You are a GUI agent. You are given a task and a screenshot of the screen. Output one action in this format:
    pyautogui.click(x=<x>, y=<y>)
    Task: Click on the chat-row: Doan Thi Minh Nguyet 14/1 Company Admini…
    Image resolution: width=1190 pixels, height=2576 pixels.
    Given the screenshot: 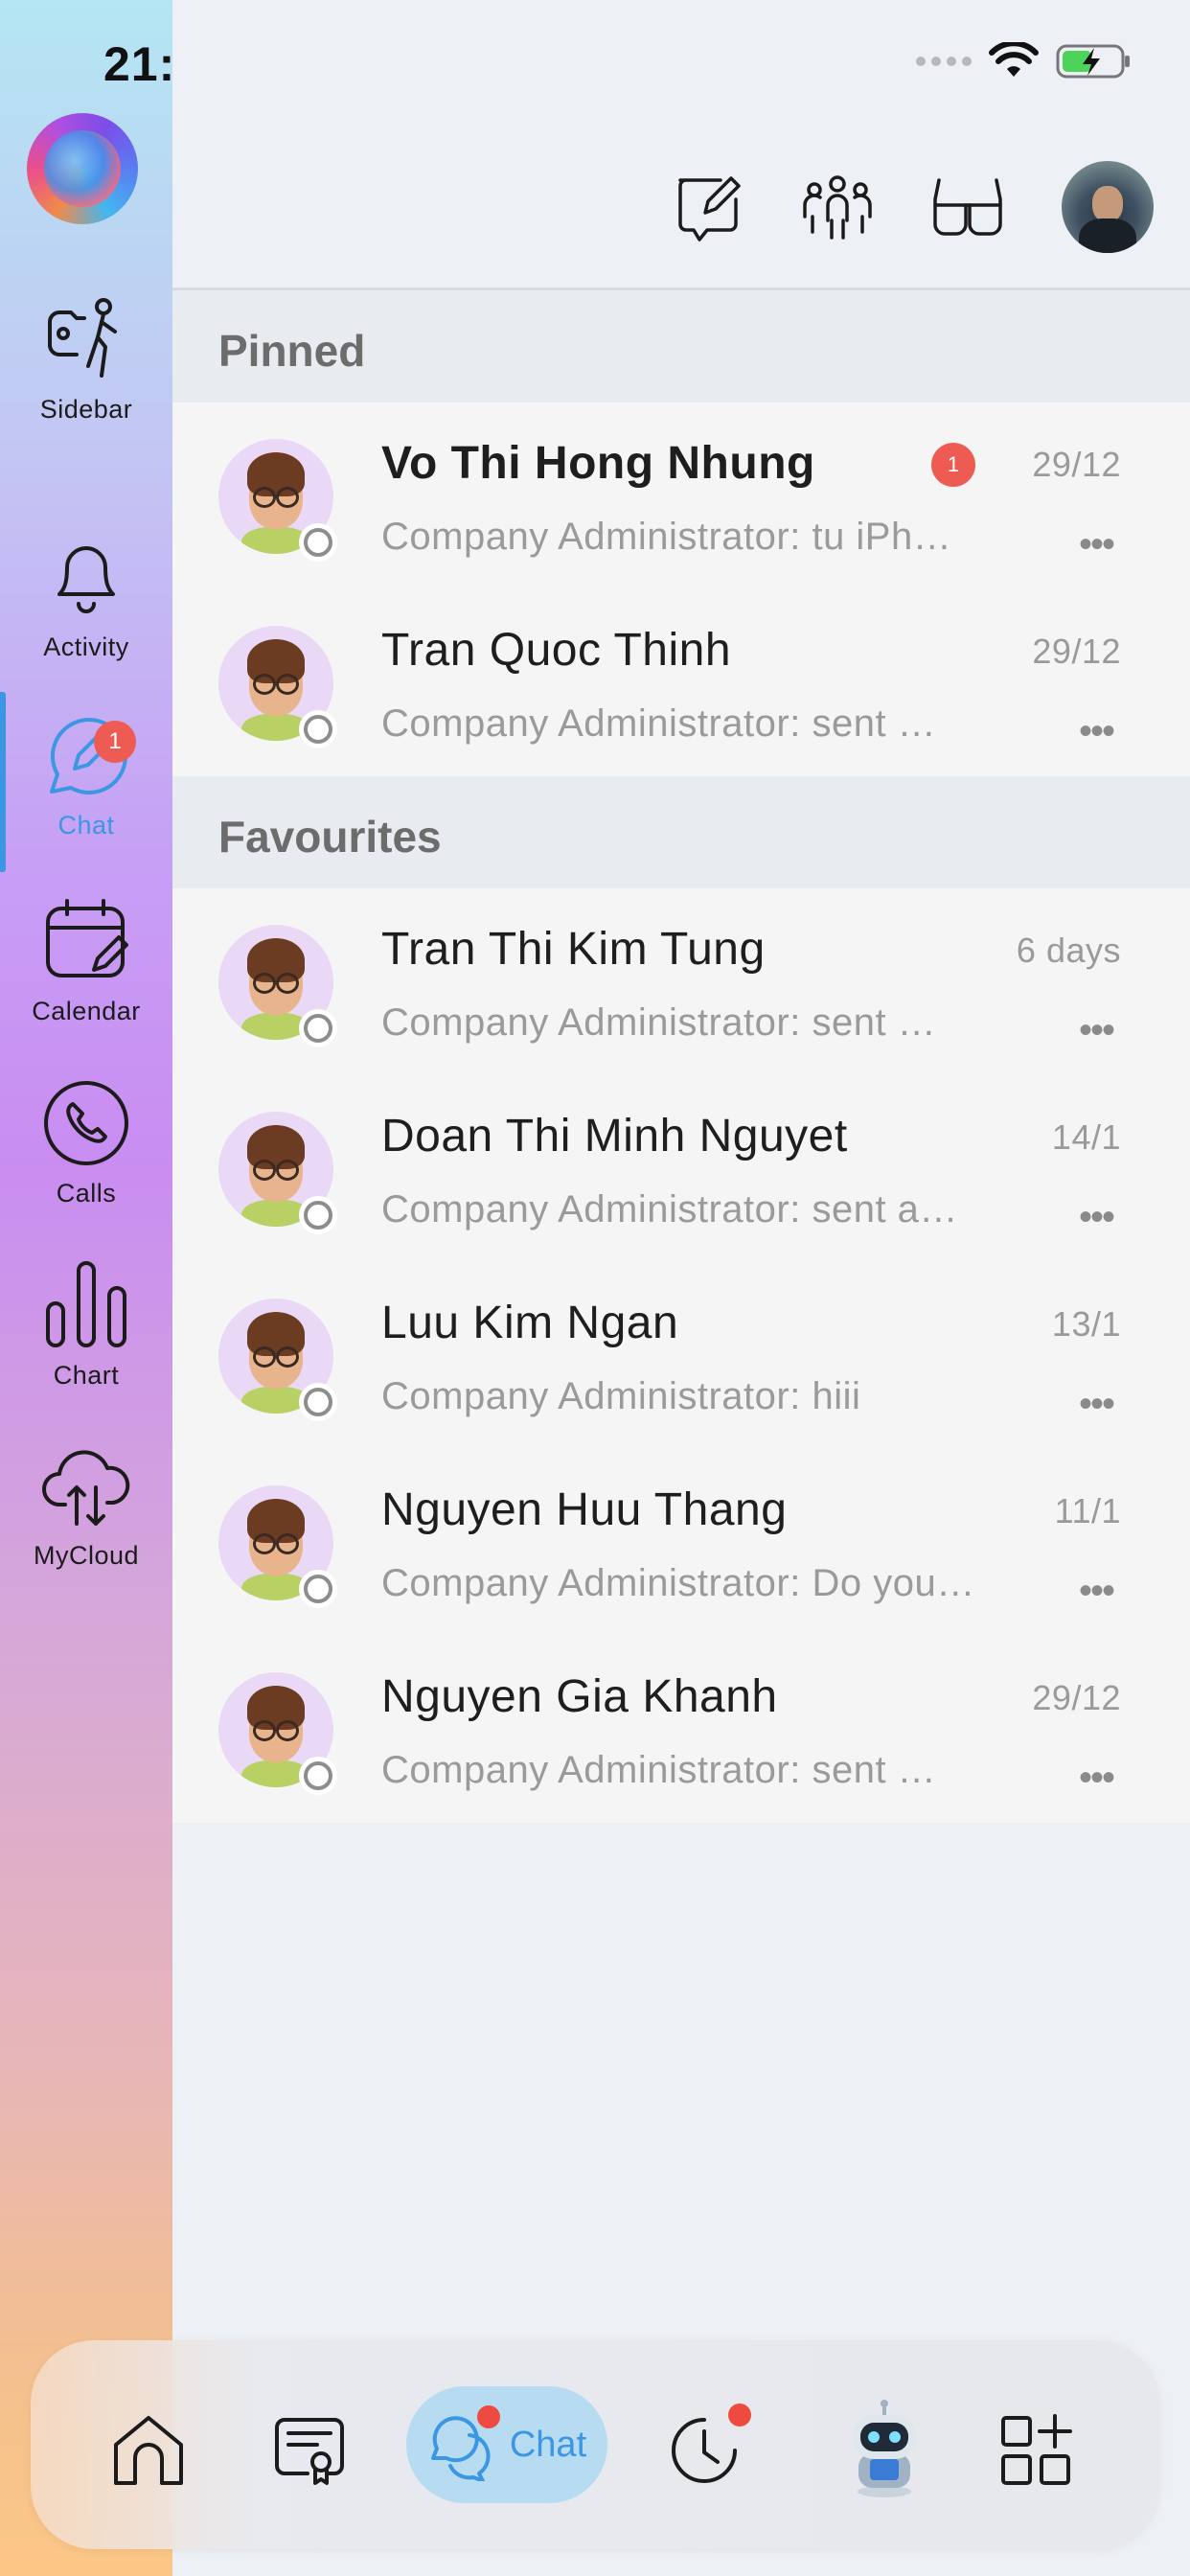 What is the action you would take?
    pyautogui.click(x=681, y=1168)
    